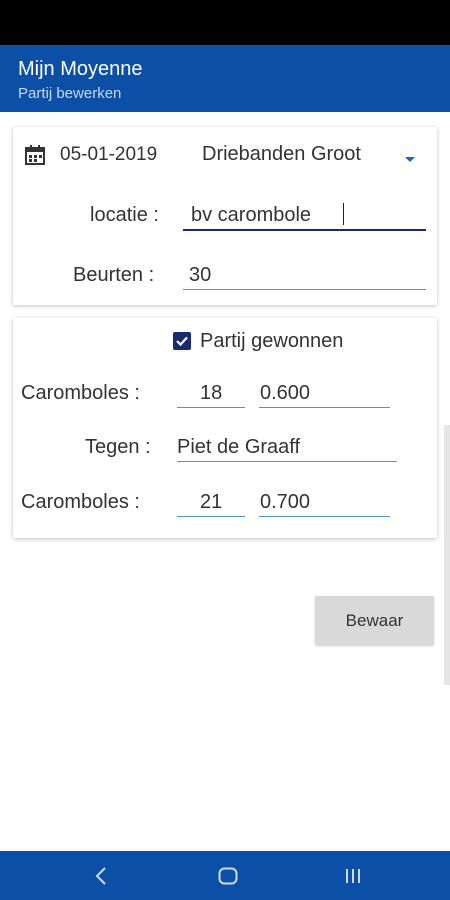 This screenshot has width=450, height=900. What do you see at coordinates (211, 407) in the screenshot?
I see `player-caroms-underline` at bounding box center [211, 407].